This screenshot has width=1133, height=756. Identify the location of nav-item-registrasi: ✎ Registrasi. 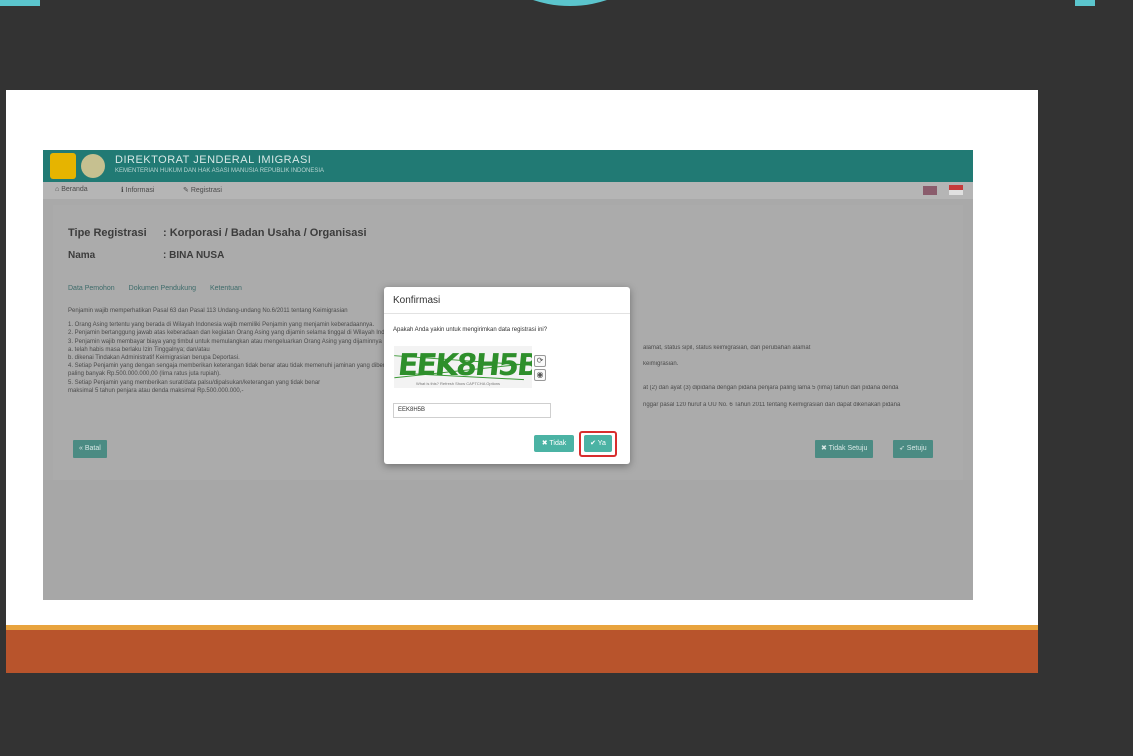
(202, 190).